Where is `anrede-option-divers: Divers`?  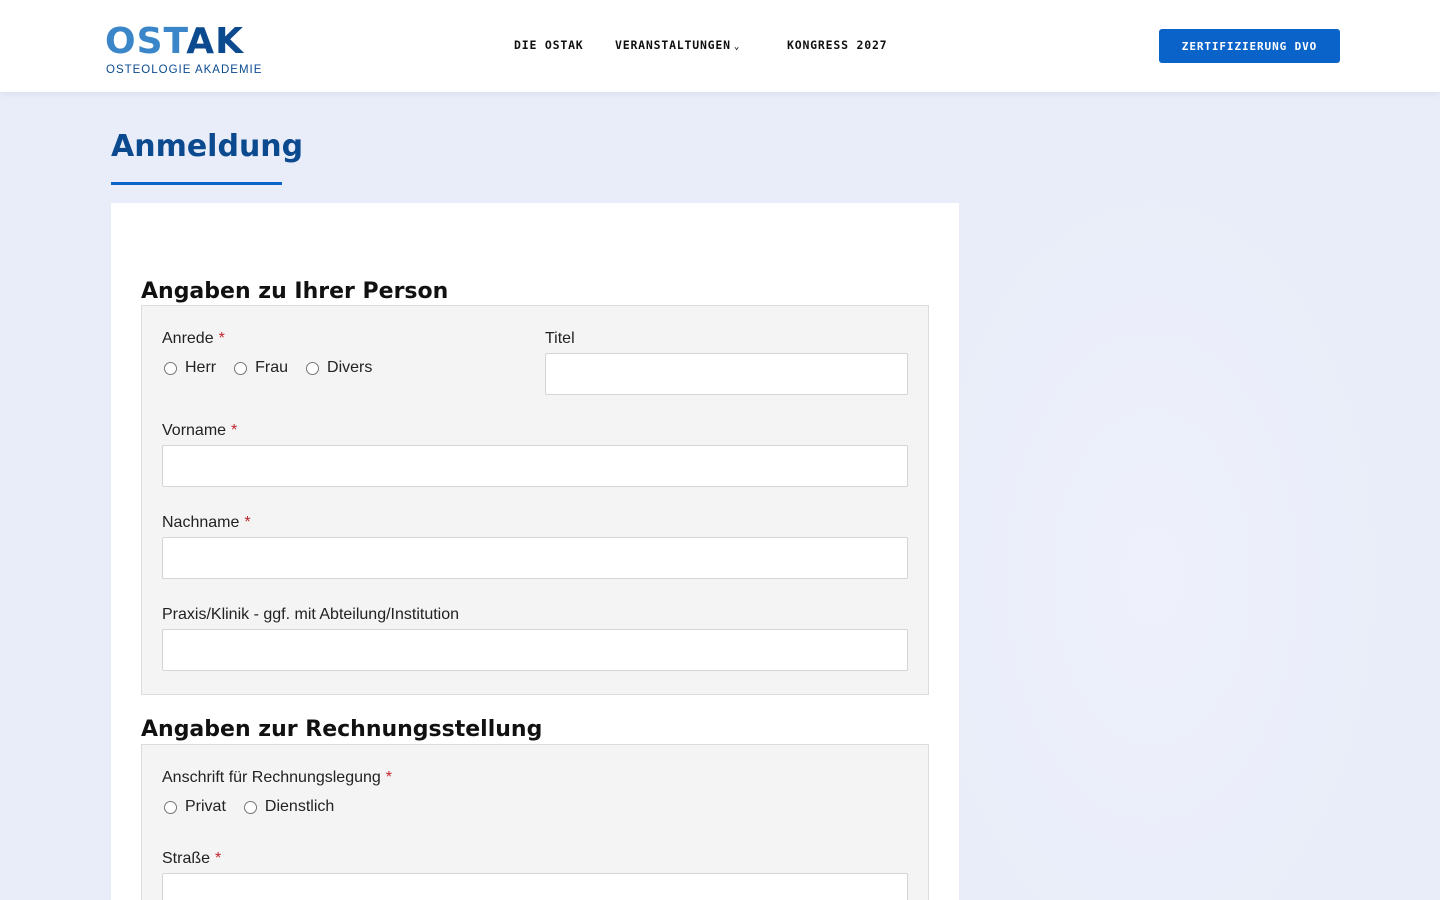 anrede-option-divers: Divers is located at coordinates (338, 368).